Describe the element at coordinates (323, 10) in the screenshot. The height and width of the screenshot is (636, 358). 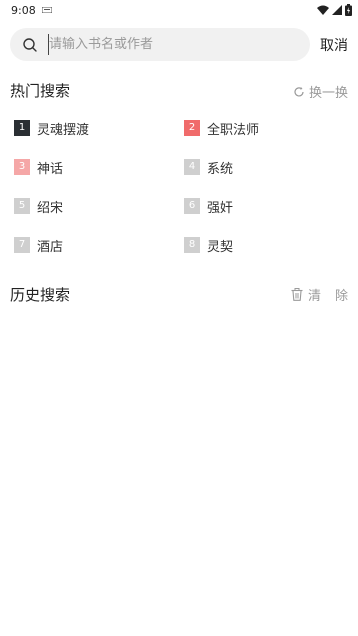
I see `wifi-icon` at that location.